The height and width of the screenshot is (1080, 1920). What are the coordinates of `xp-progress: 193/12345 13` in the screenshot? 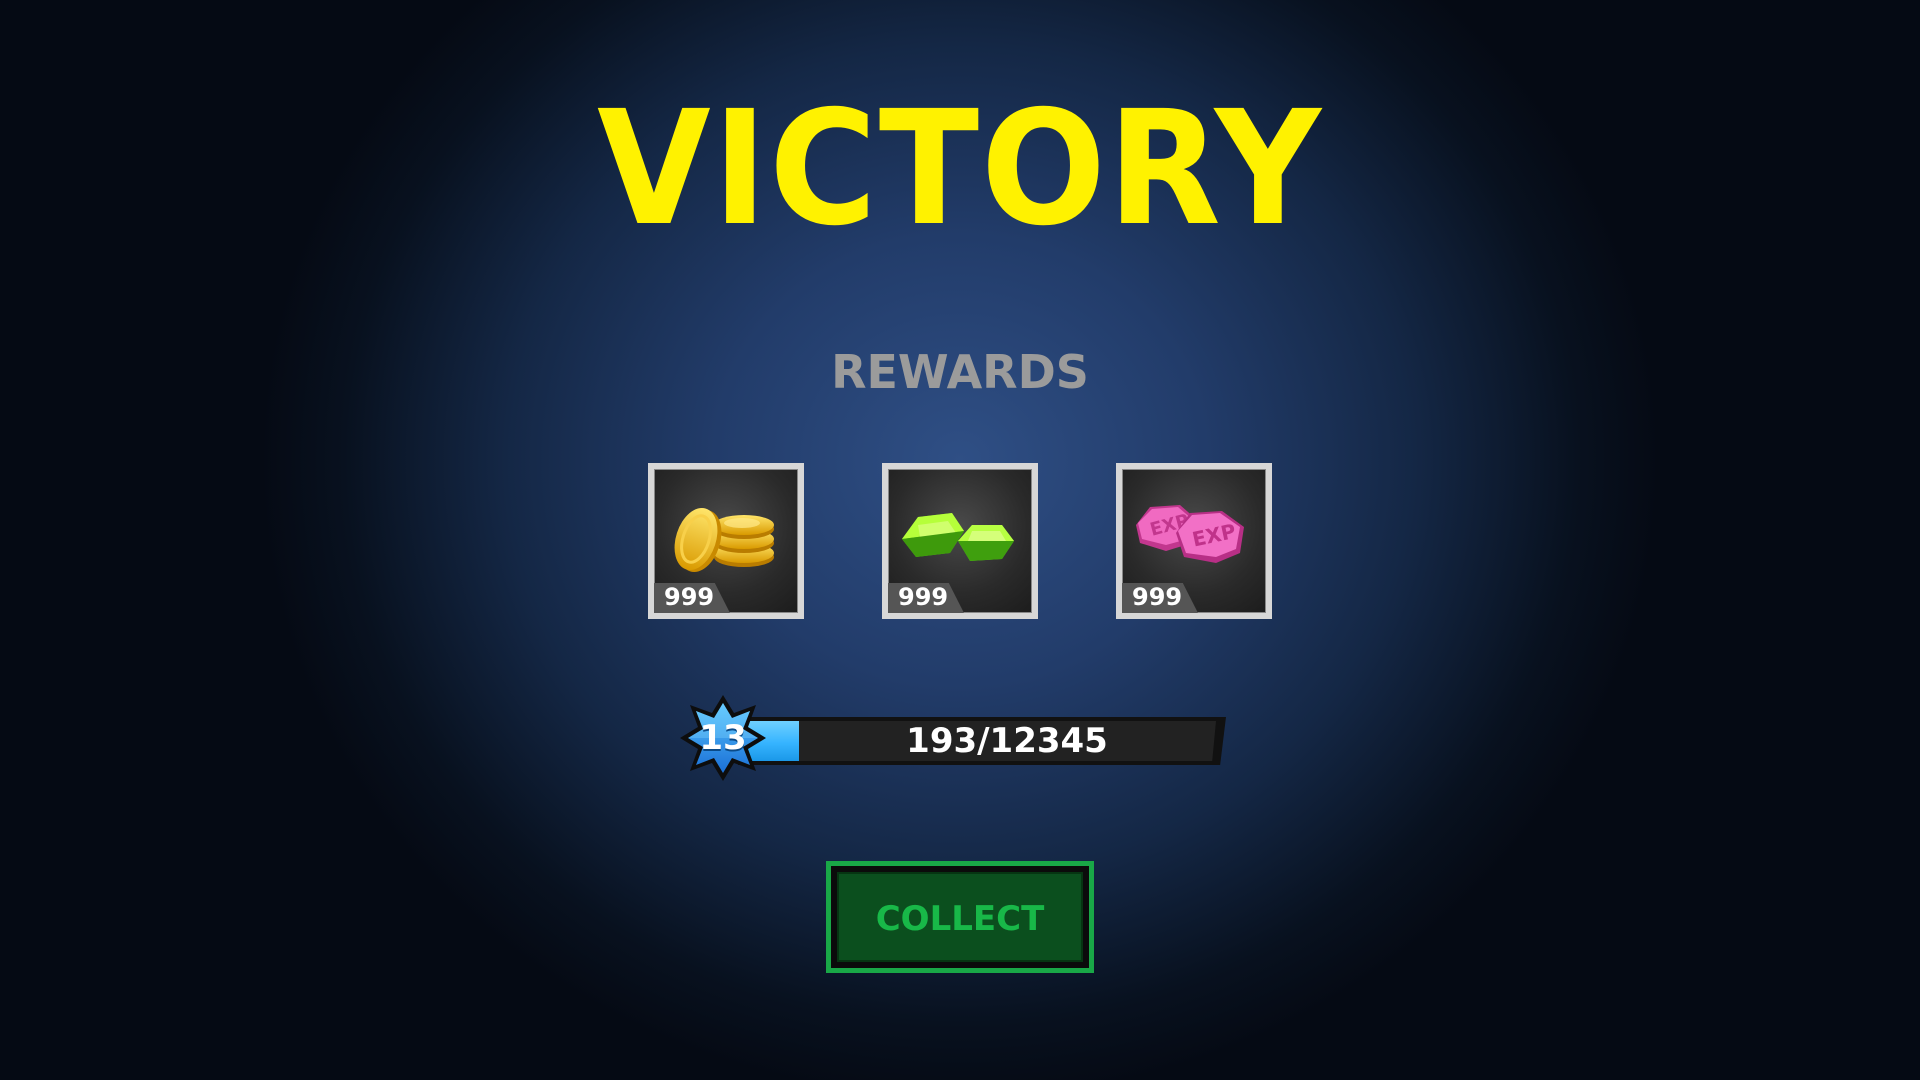 It's located at (963, 743).